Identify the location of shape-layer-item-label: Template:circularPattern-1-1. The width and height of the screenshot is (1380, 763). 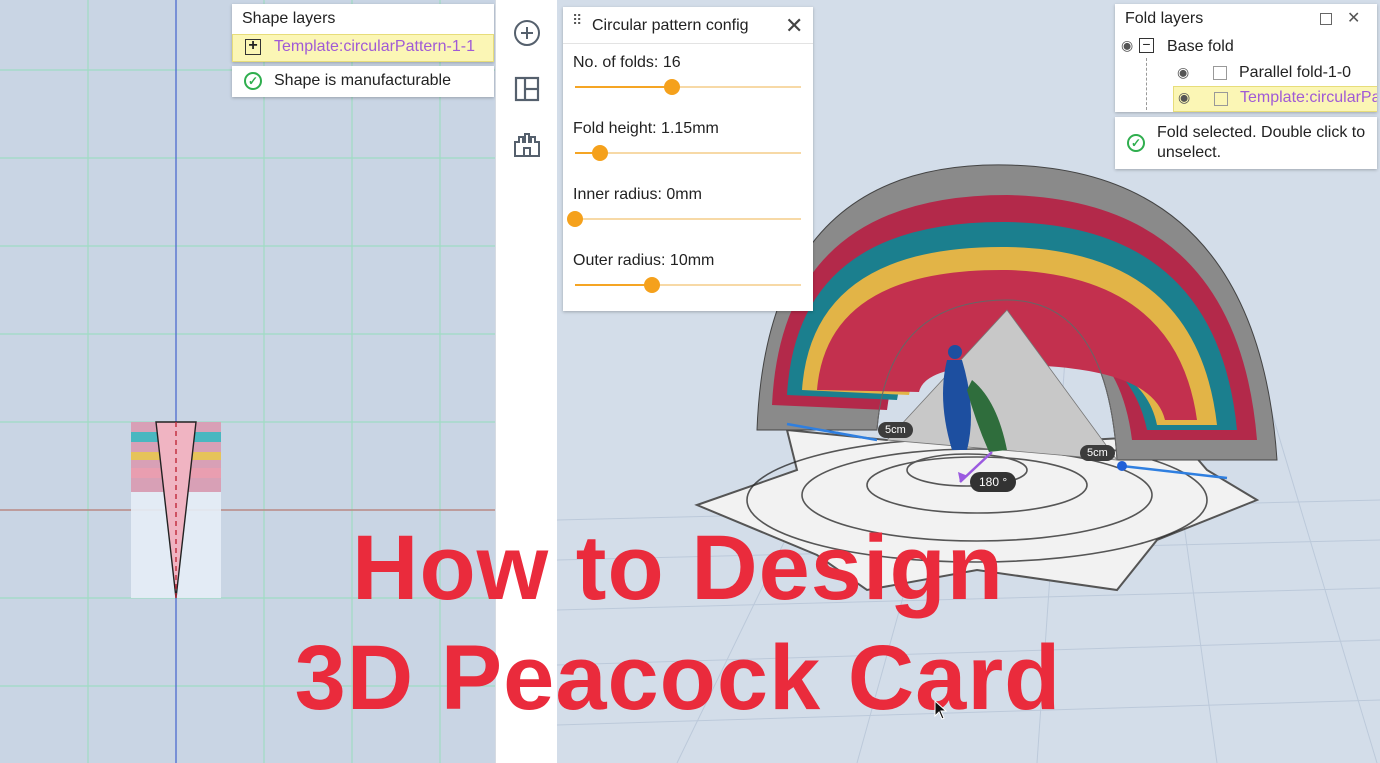
(374, 46).